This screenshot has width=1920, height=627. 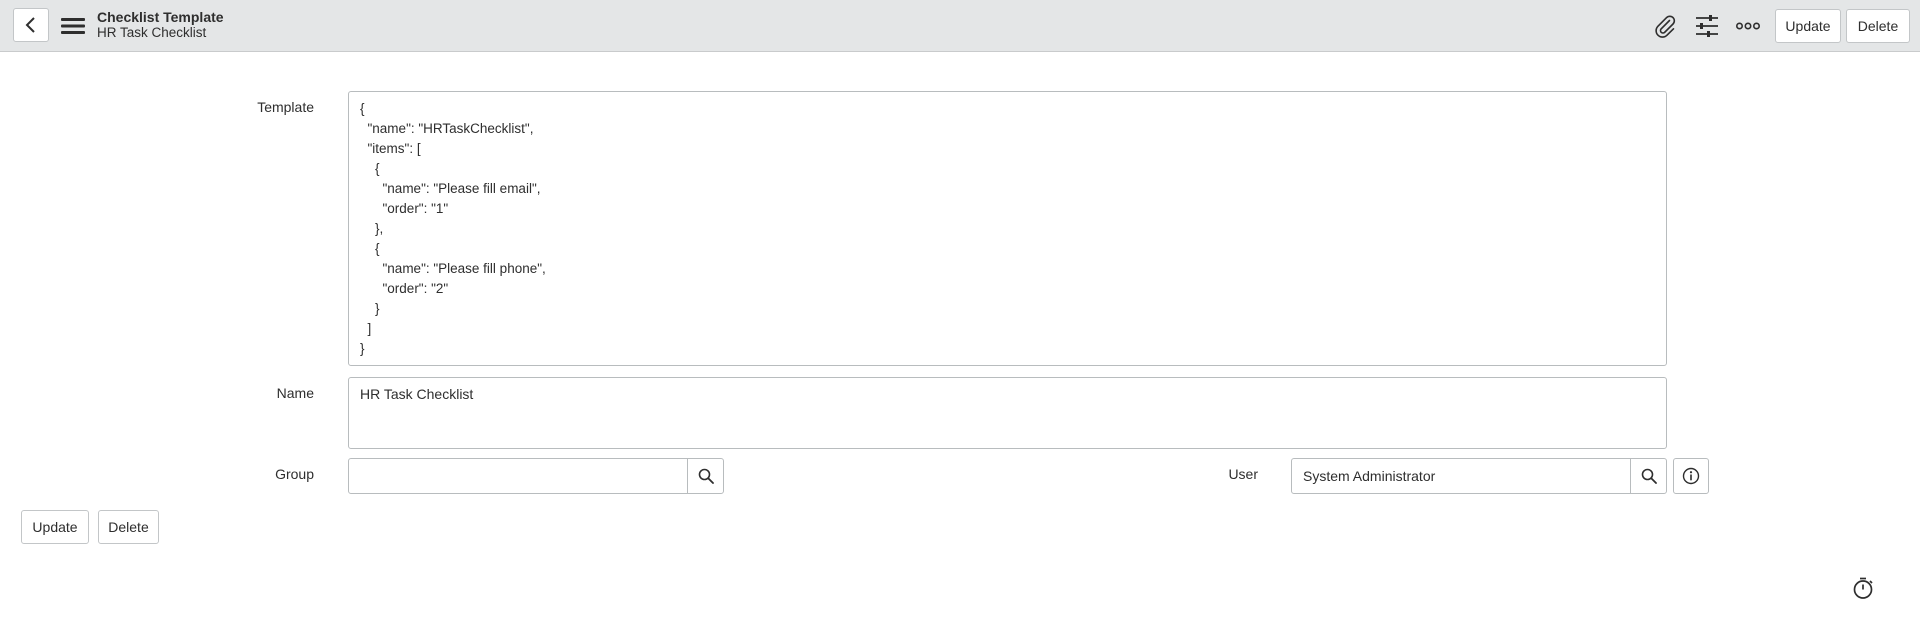 I want to click on page-title: Checklist Template, so click(x=160, y=17).